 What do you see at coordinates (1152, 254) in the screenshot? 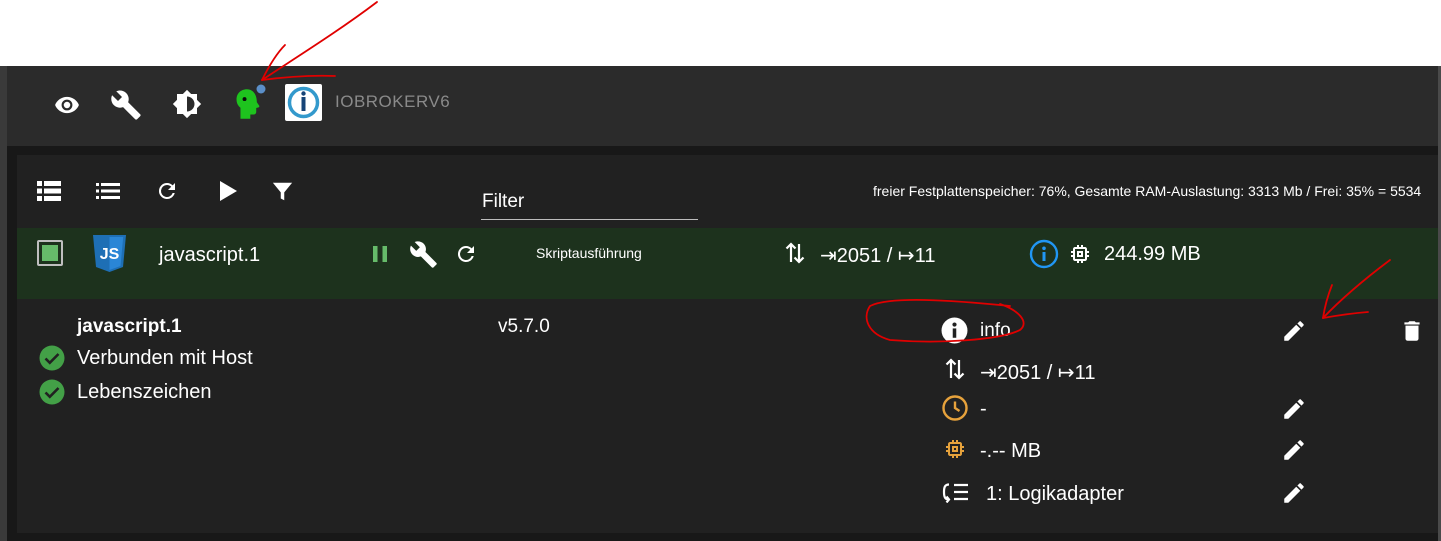
I see `adapter-memory: 244.99 MB` at bounding box center [1152, 254].